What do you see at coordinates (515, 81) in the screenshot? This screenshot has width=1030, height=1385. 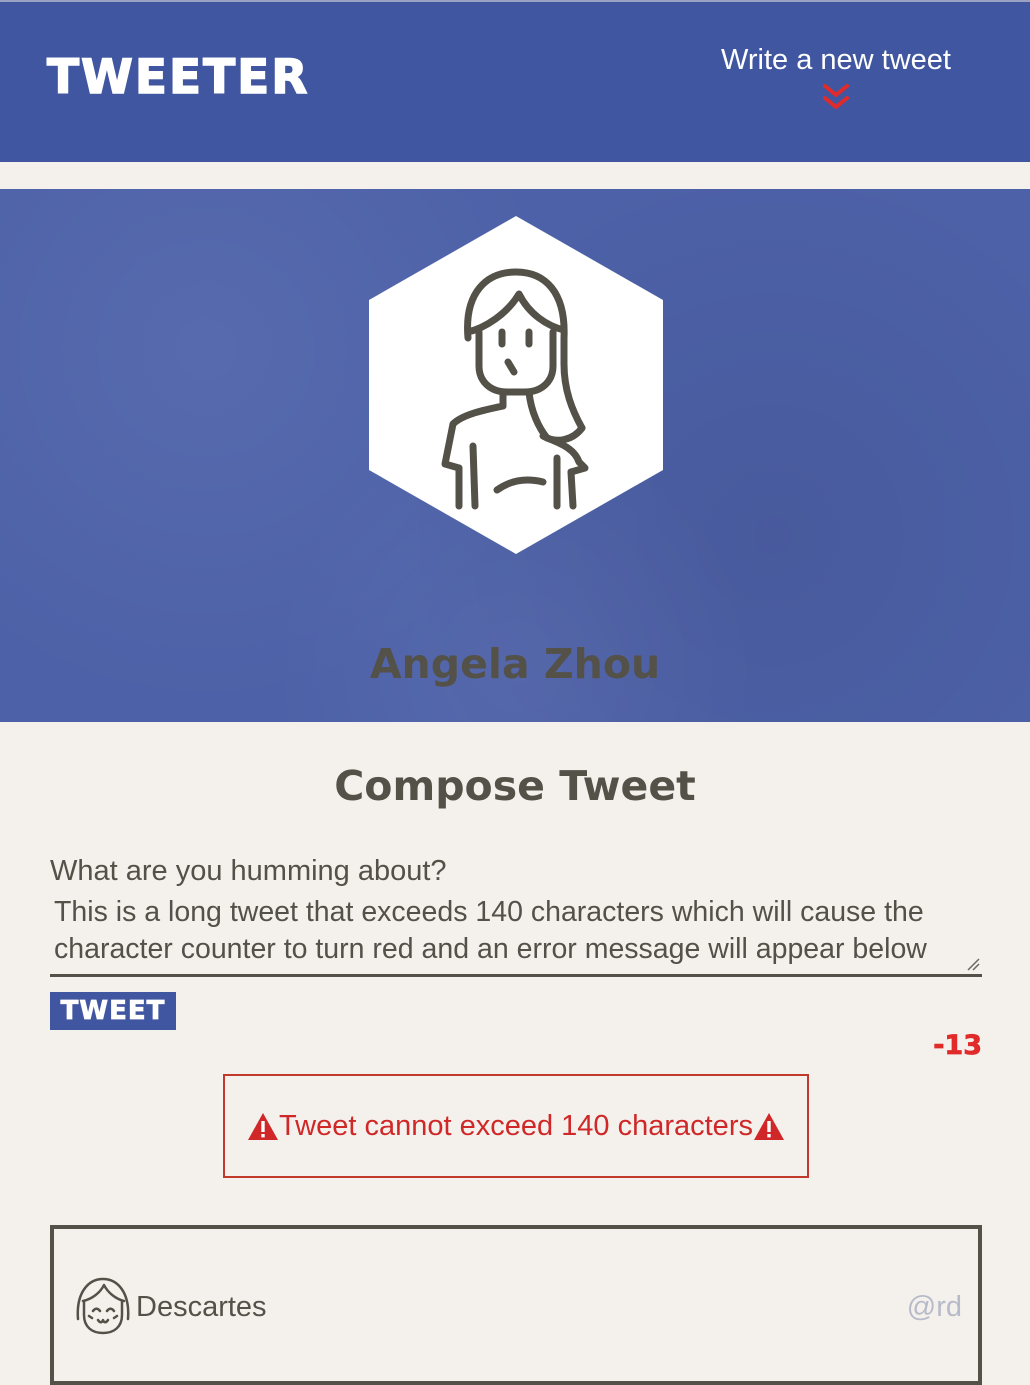 I see `top-nav: TWEETER Write a new tweet` at bounding box center [515, 81].